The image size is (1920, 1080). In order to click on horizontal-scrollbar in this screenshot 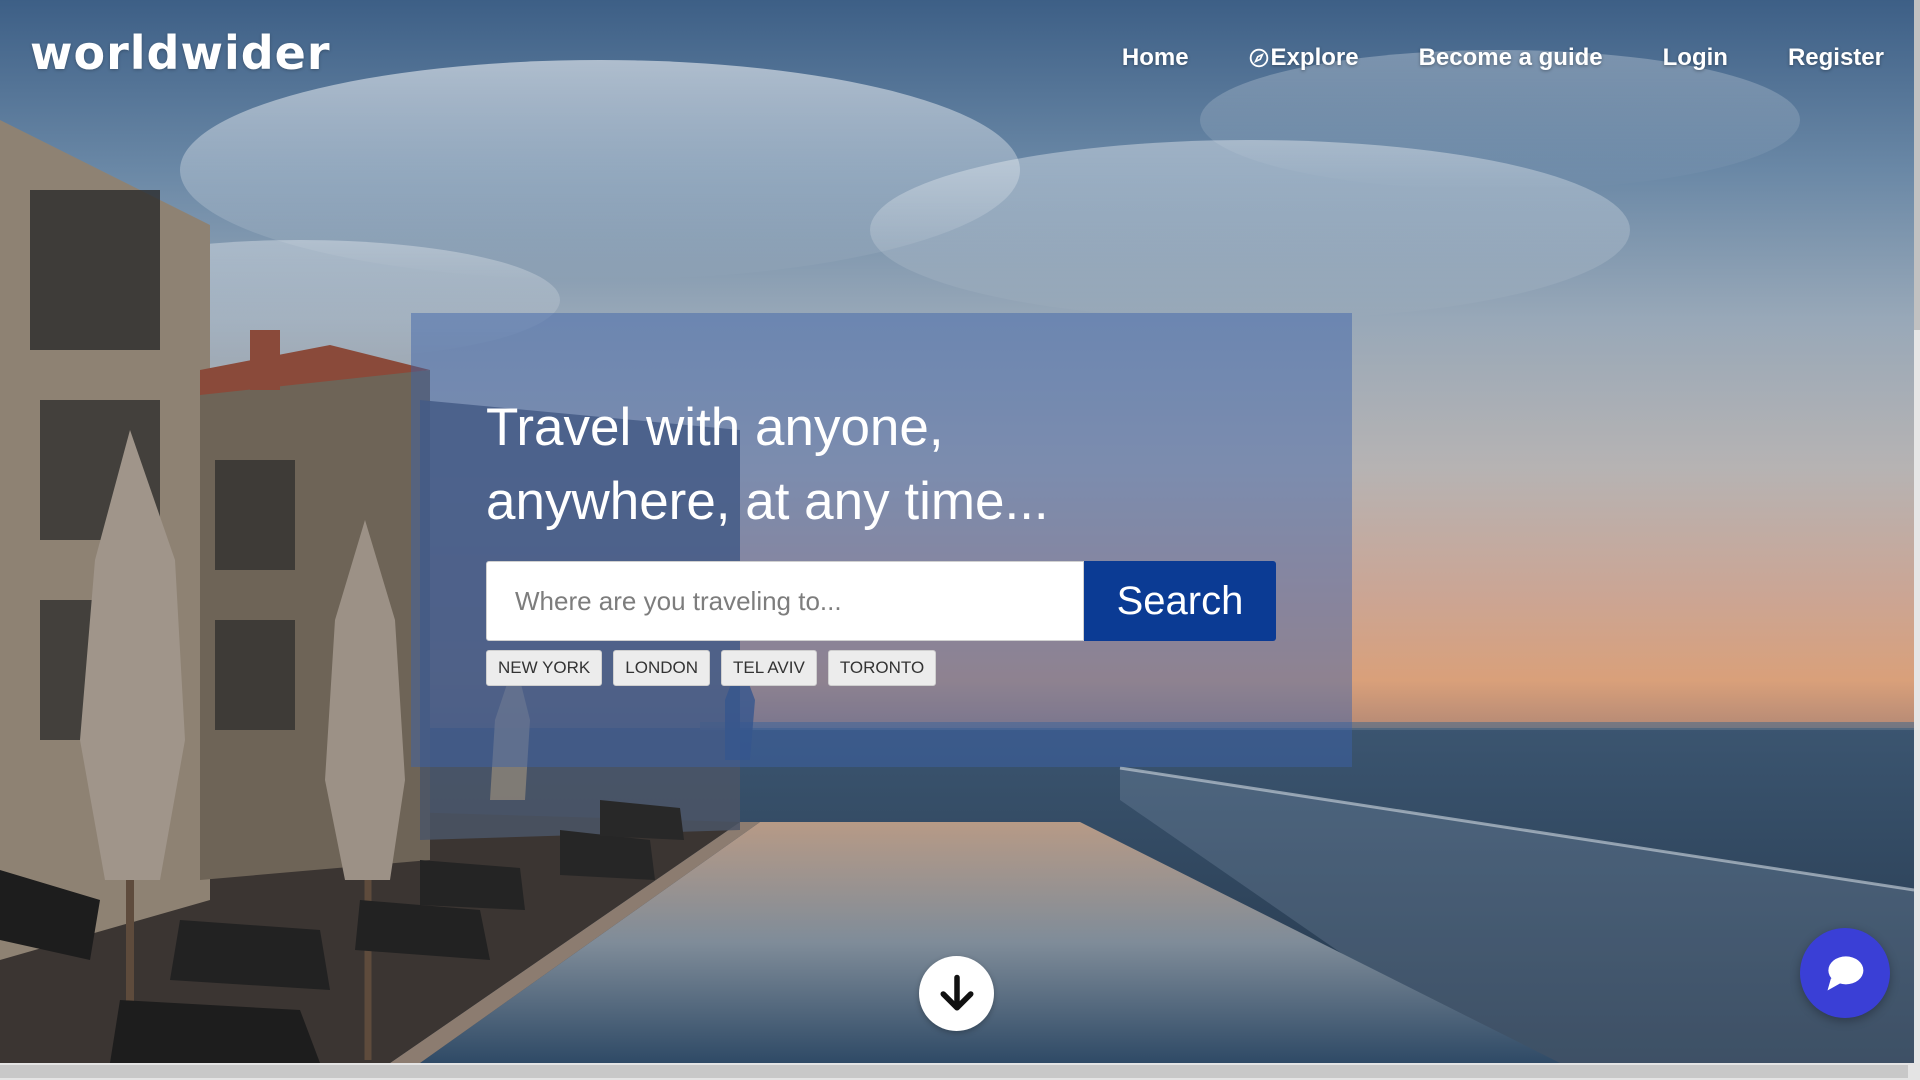, I will do `click(960, 1071)`.